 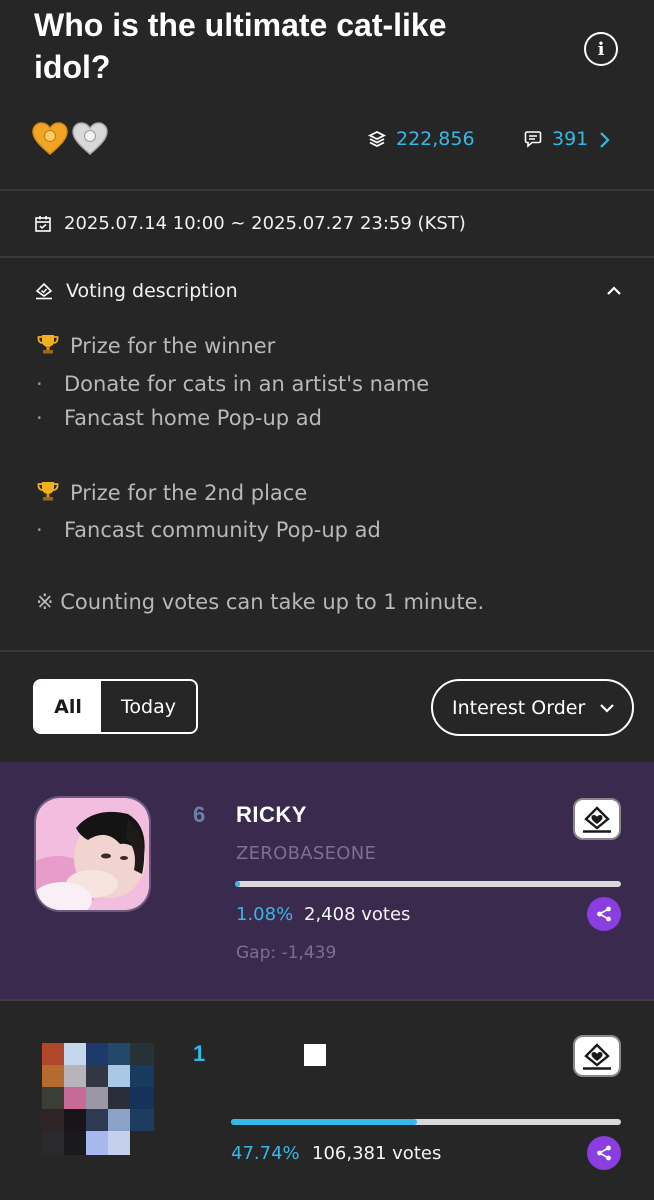 I want to click on info-icon: i, so click(x=601, y=49).